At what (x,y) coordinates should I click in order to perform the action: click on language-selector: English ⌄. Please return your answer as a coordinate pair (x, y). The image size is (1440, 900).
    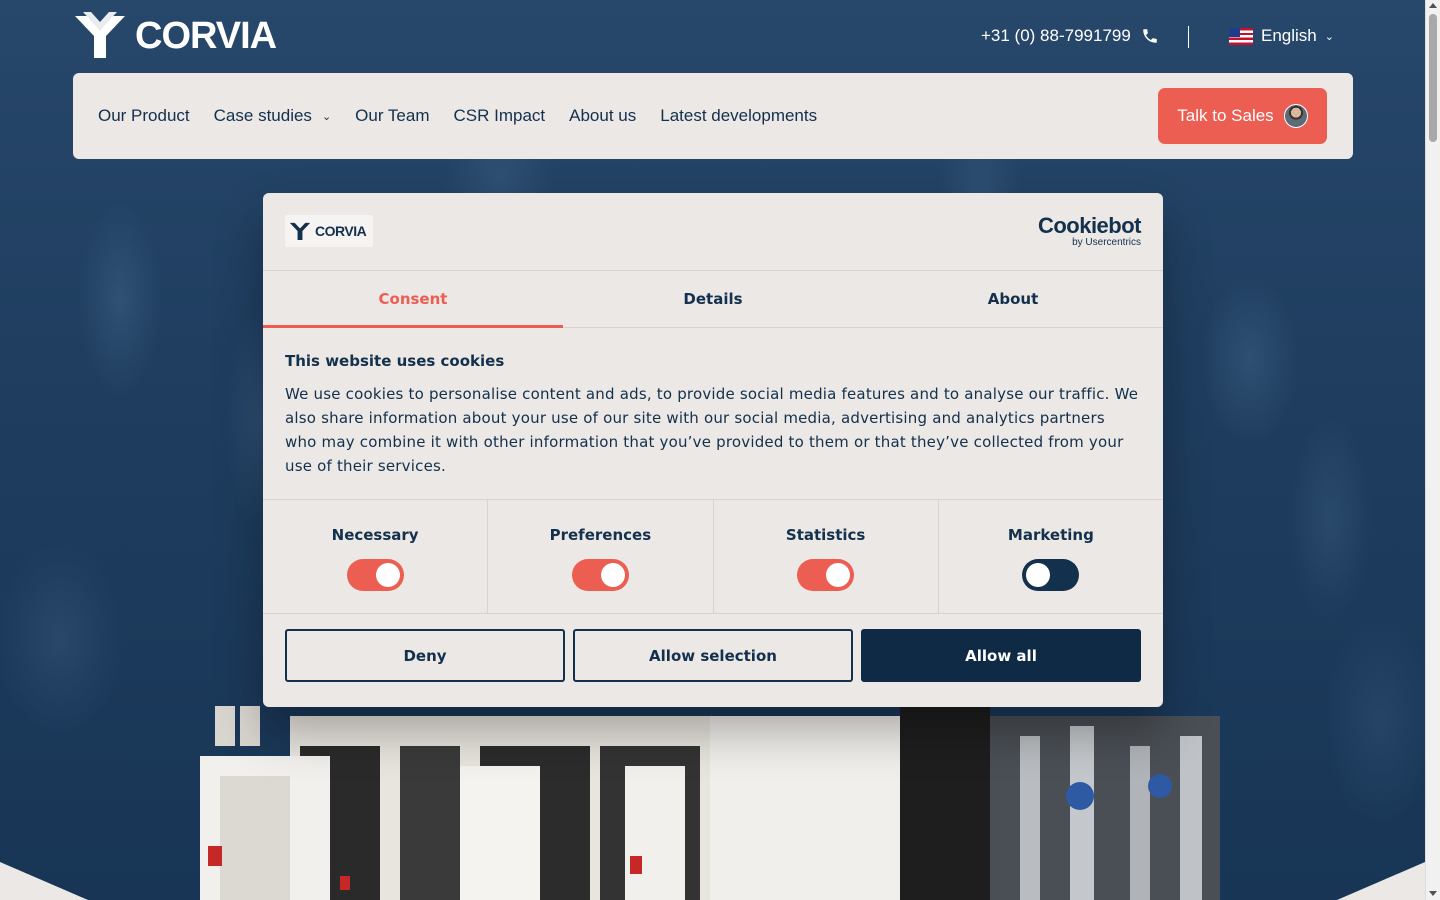
    Looking at the image, I should click on (1281, 36).